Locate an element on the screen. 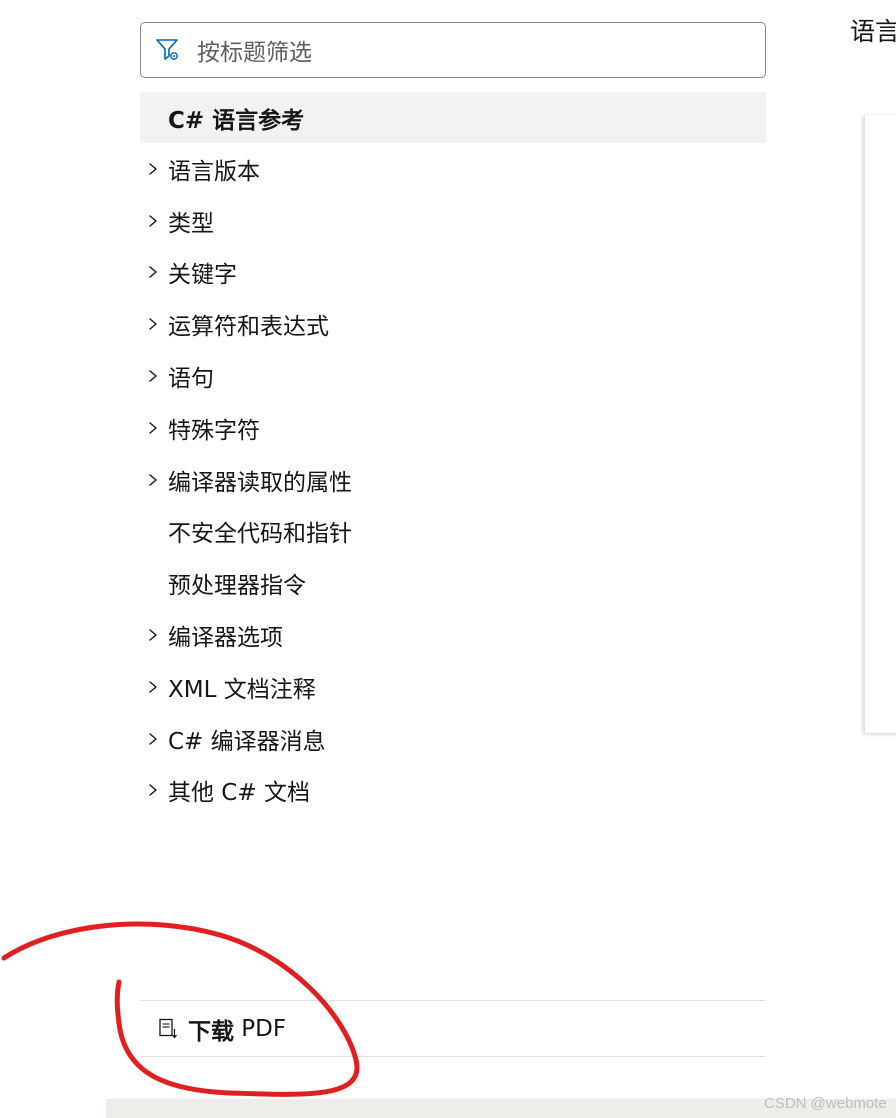 This screenshot has height=1118, width=896. toc-item: 编译器选项 is located at coordinates (453, 635).